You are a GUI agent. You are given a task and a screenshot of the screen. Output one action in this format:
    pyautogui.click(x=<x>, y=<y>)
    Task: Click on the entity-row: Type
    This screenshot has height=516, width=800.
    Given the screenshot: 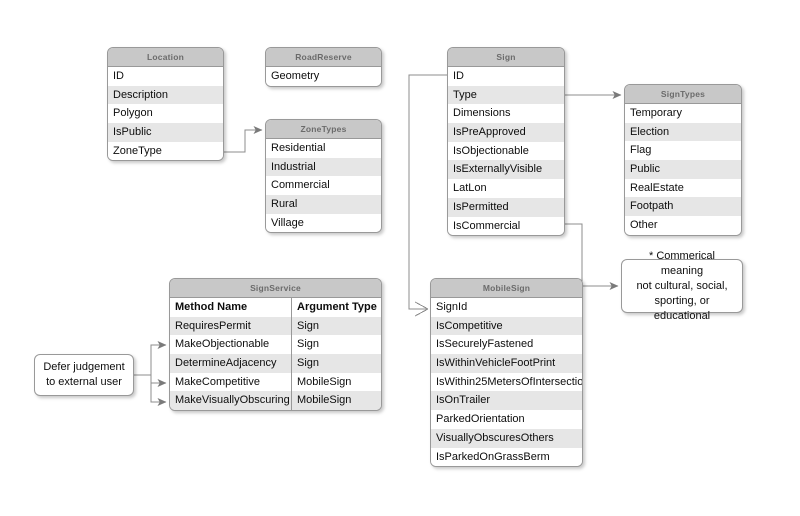 What is the action you would take?
    pyautogui.click(x=506, y=95)
    